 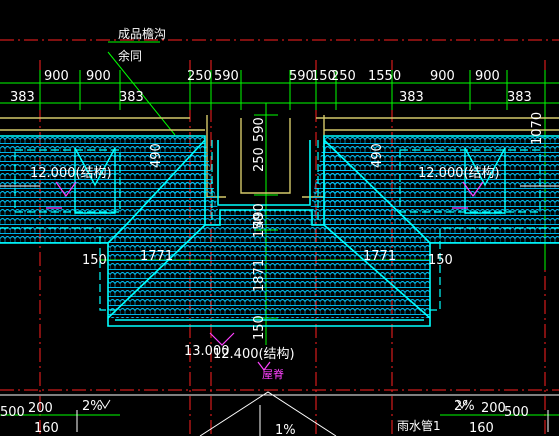 What do you see at coordinates (464, 406) in the screenshot?
I see `slope-right: 2%` at bounding box center [464, 406].